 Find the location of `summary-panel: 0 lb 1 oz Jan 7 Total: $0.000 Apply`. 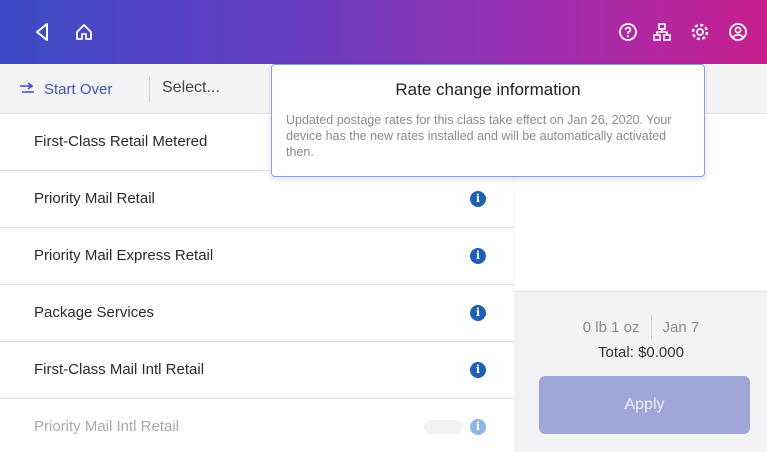

summary-panel: 0 lb 1 oz Jan 7 Total: $0.000 Apply is located at coordinates (641, 372).